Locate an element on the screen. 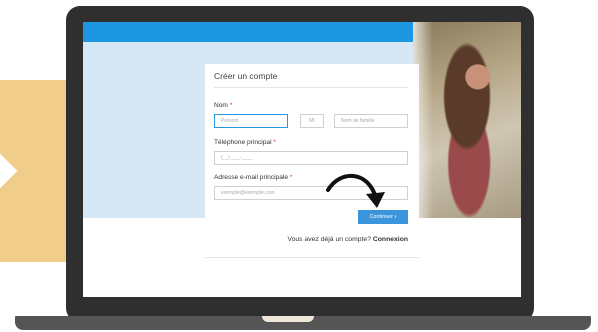 This screenshot has height=332, width=598. last-name-input: Nom de famille is located at coordinates (371, 121).